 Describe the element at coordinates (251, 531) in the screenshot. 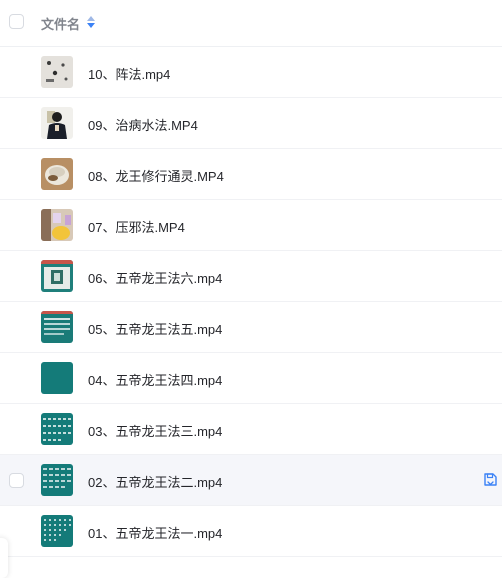

I see `file-row: 01、五帝龙王法一.mp4` at that location.